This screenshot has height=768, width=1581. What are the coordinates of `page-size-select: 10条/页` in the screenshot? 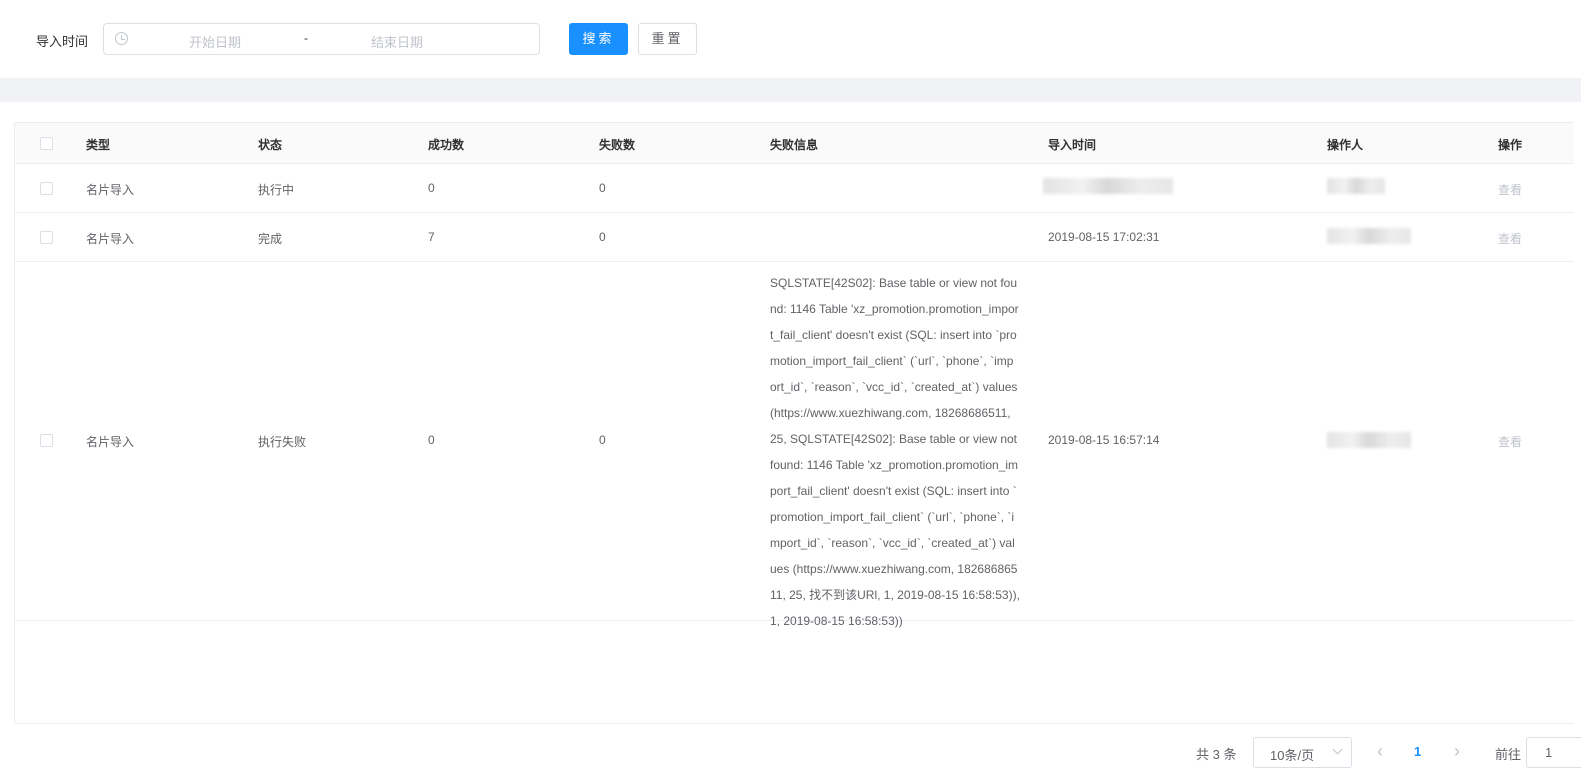 It's located at (1302, 752).